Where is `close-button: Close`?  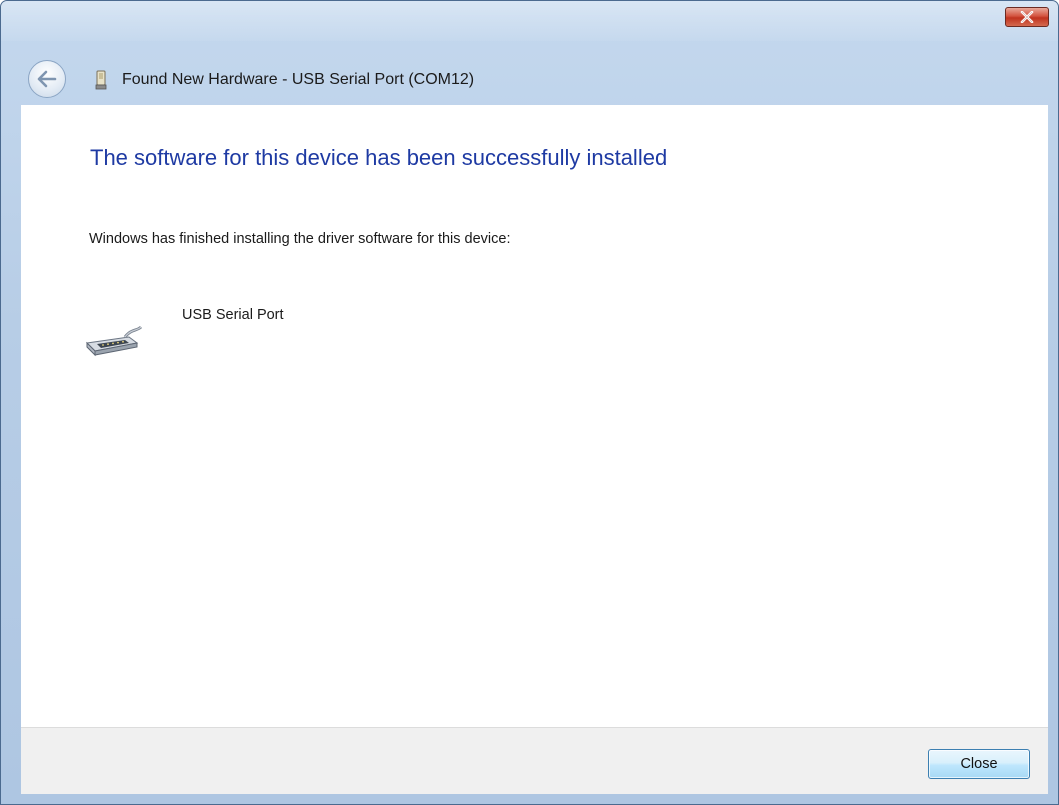 close-button: Close is located at coordinates (979, 764).